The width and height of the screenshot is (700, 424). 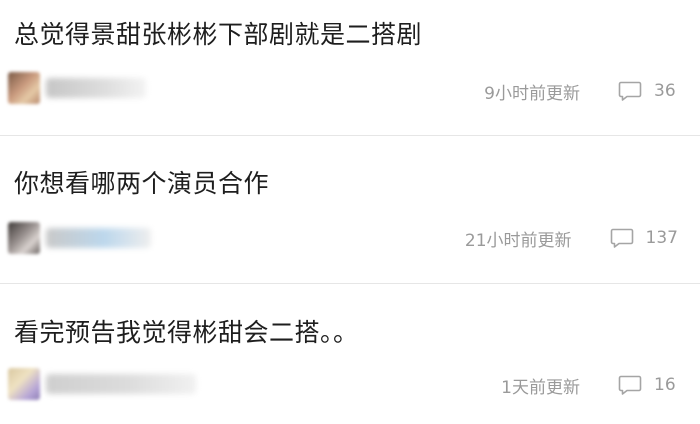 I want to click on post-meta: 1天前更新 16, so click(x=589, y=385).